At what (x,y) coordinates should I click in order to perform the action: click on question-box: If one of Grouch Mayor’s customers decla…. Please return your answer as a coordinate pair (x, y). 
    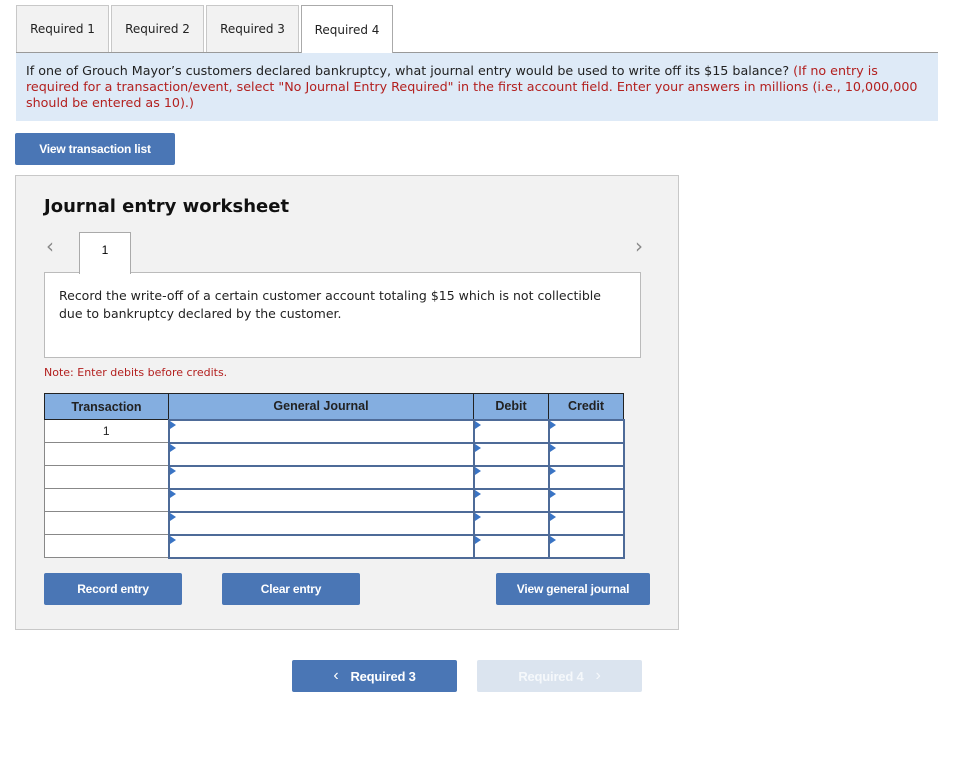
    Looking at the image, I should click on (477, 87).